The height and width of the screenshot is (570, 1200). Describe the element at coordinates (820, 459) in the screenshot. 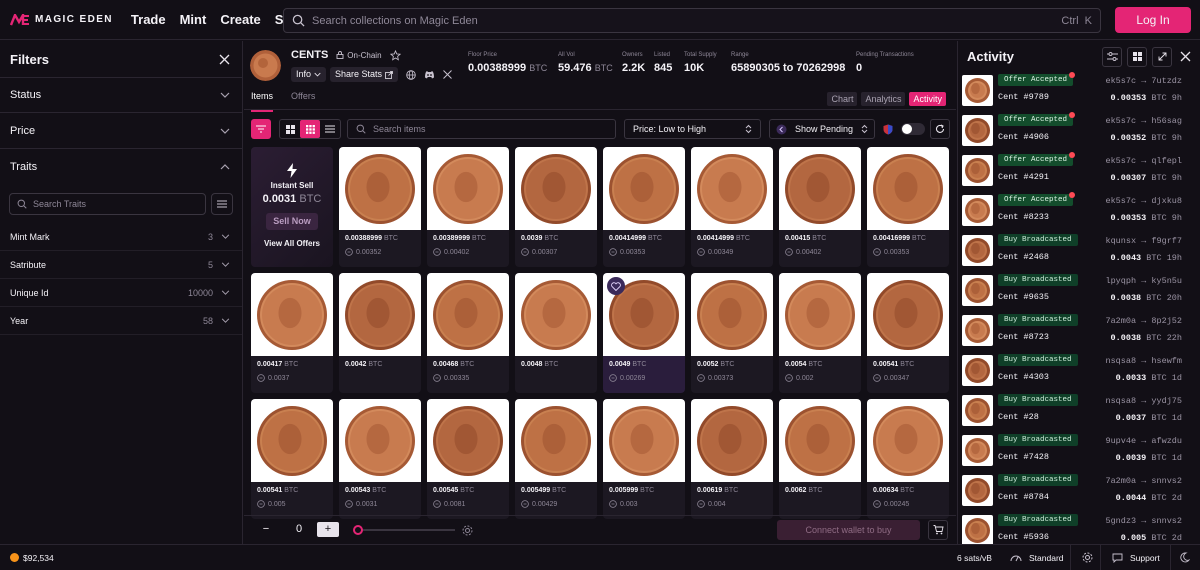

I see `item-card: 0.0062 BTC` at that location.